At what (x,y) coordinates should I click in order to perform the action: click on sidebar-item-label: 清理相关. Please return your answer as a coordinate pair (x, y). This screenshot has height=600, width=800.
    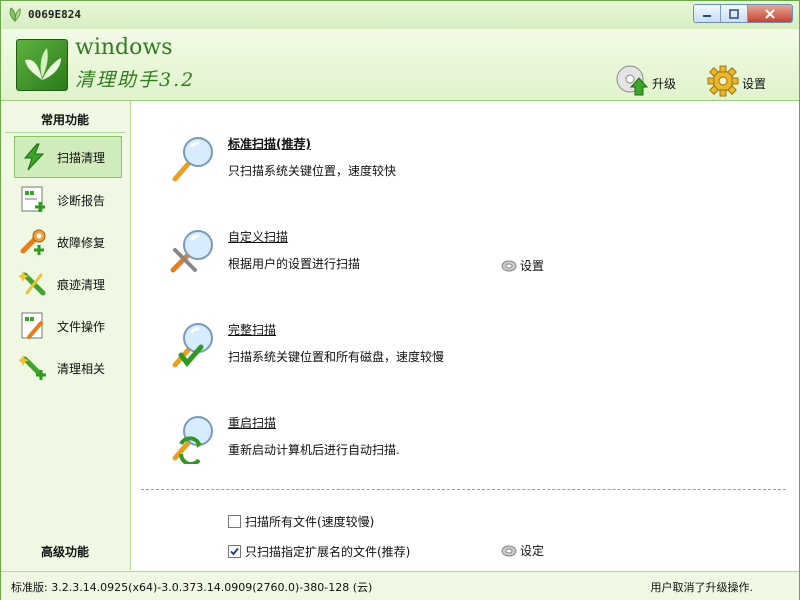
    Looking at the image, I should click on (81, 368).